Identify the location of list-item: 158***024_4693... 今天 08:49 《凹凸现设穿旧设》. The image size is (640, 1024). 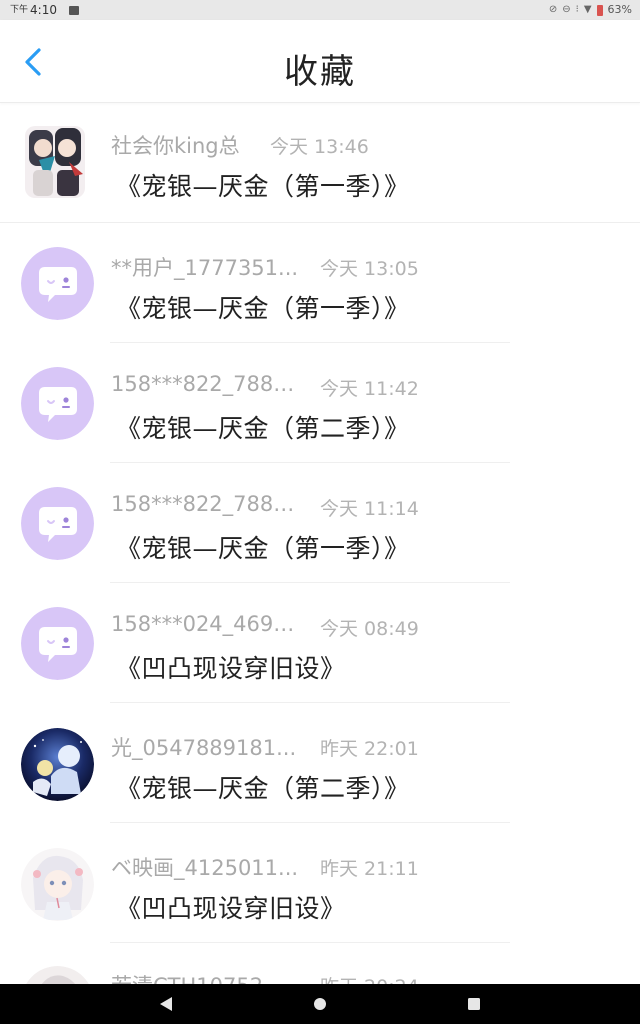
(320, 643).